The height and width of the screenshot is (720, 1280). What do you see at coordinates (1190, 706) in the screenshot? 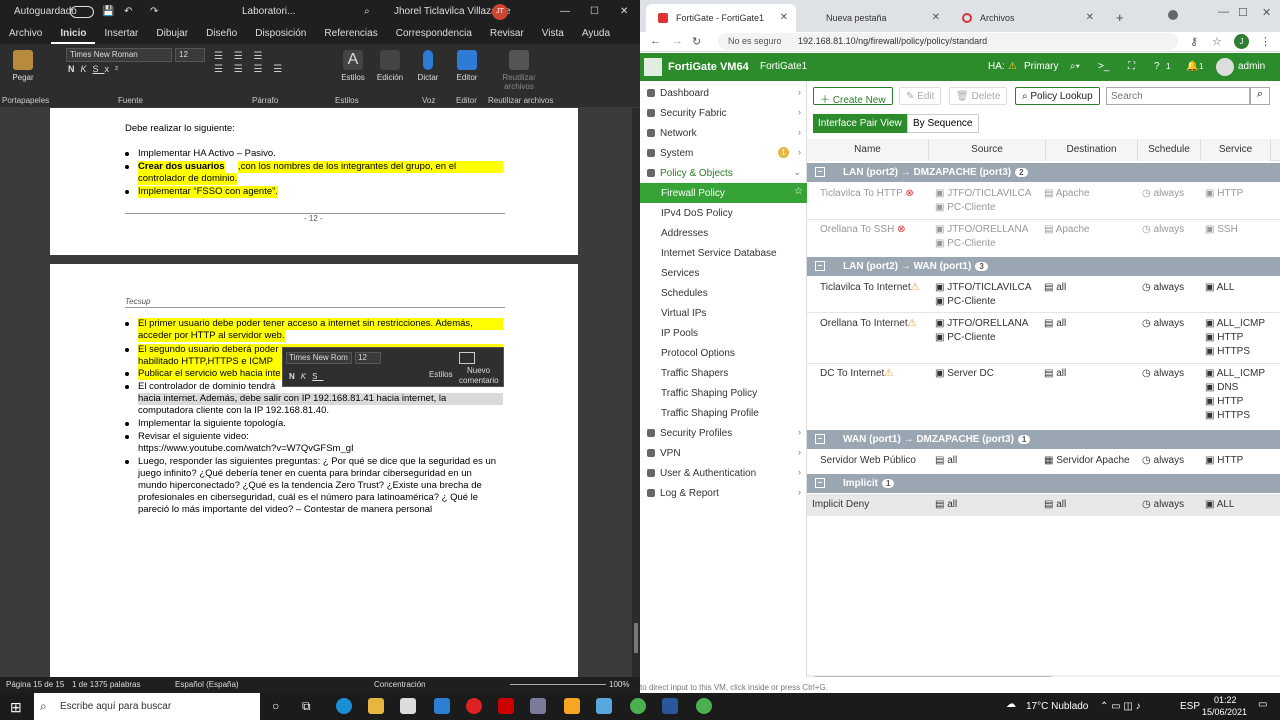
I see `language-indicator: ESP` at bounding box center [1190, 706].